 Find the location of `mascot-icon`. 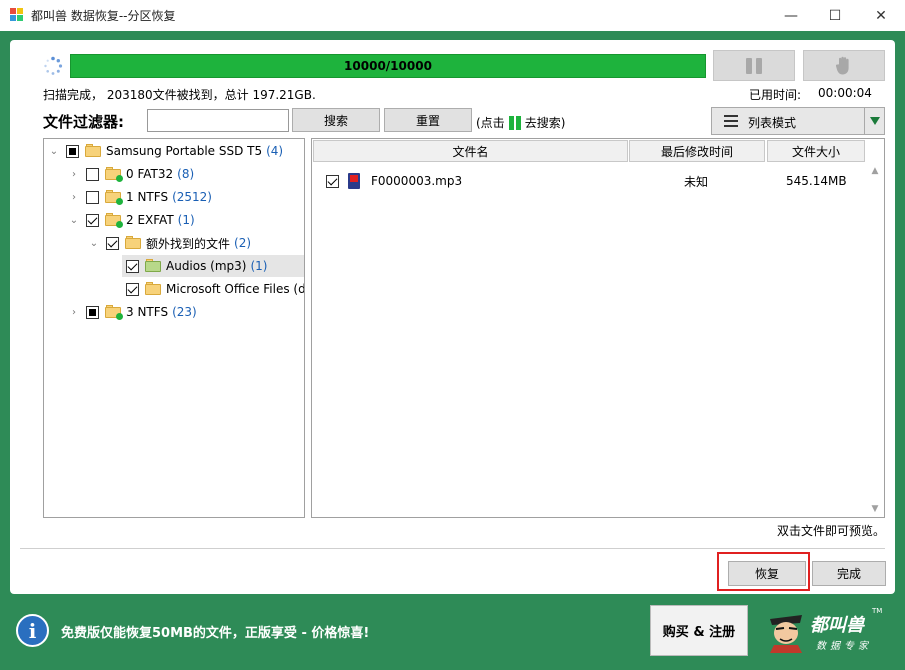

mascot-icon is located at coordinates (786, 634).